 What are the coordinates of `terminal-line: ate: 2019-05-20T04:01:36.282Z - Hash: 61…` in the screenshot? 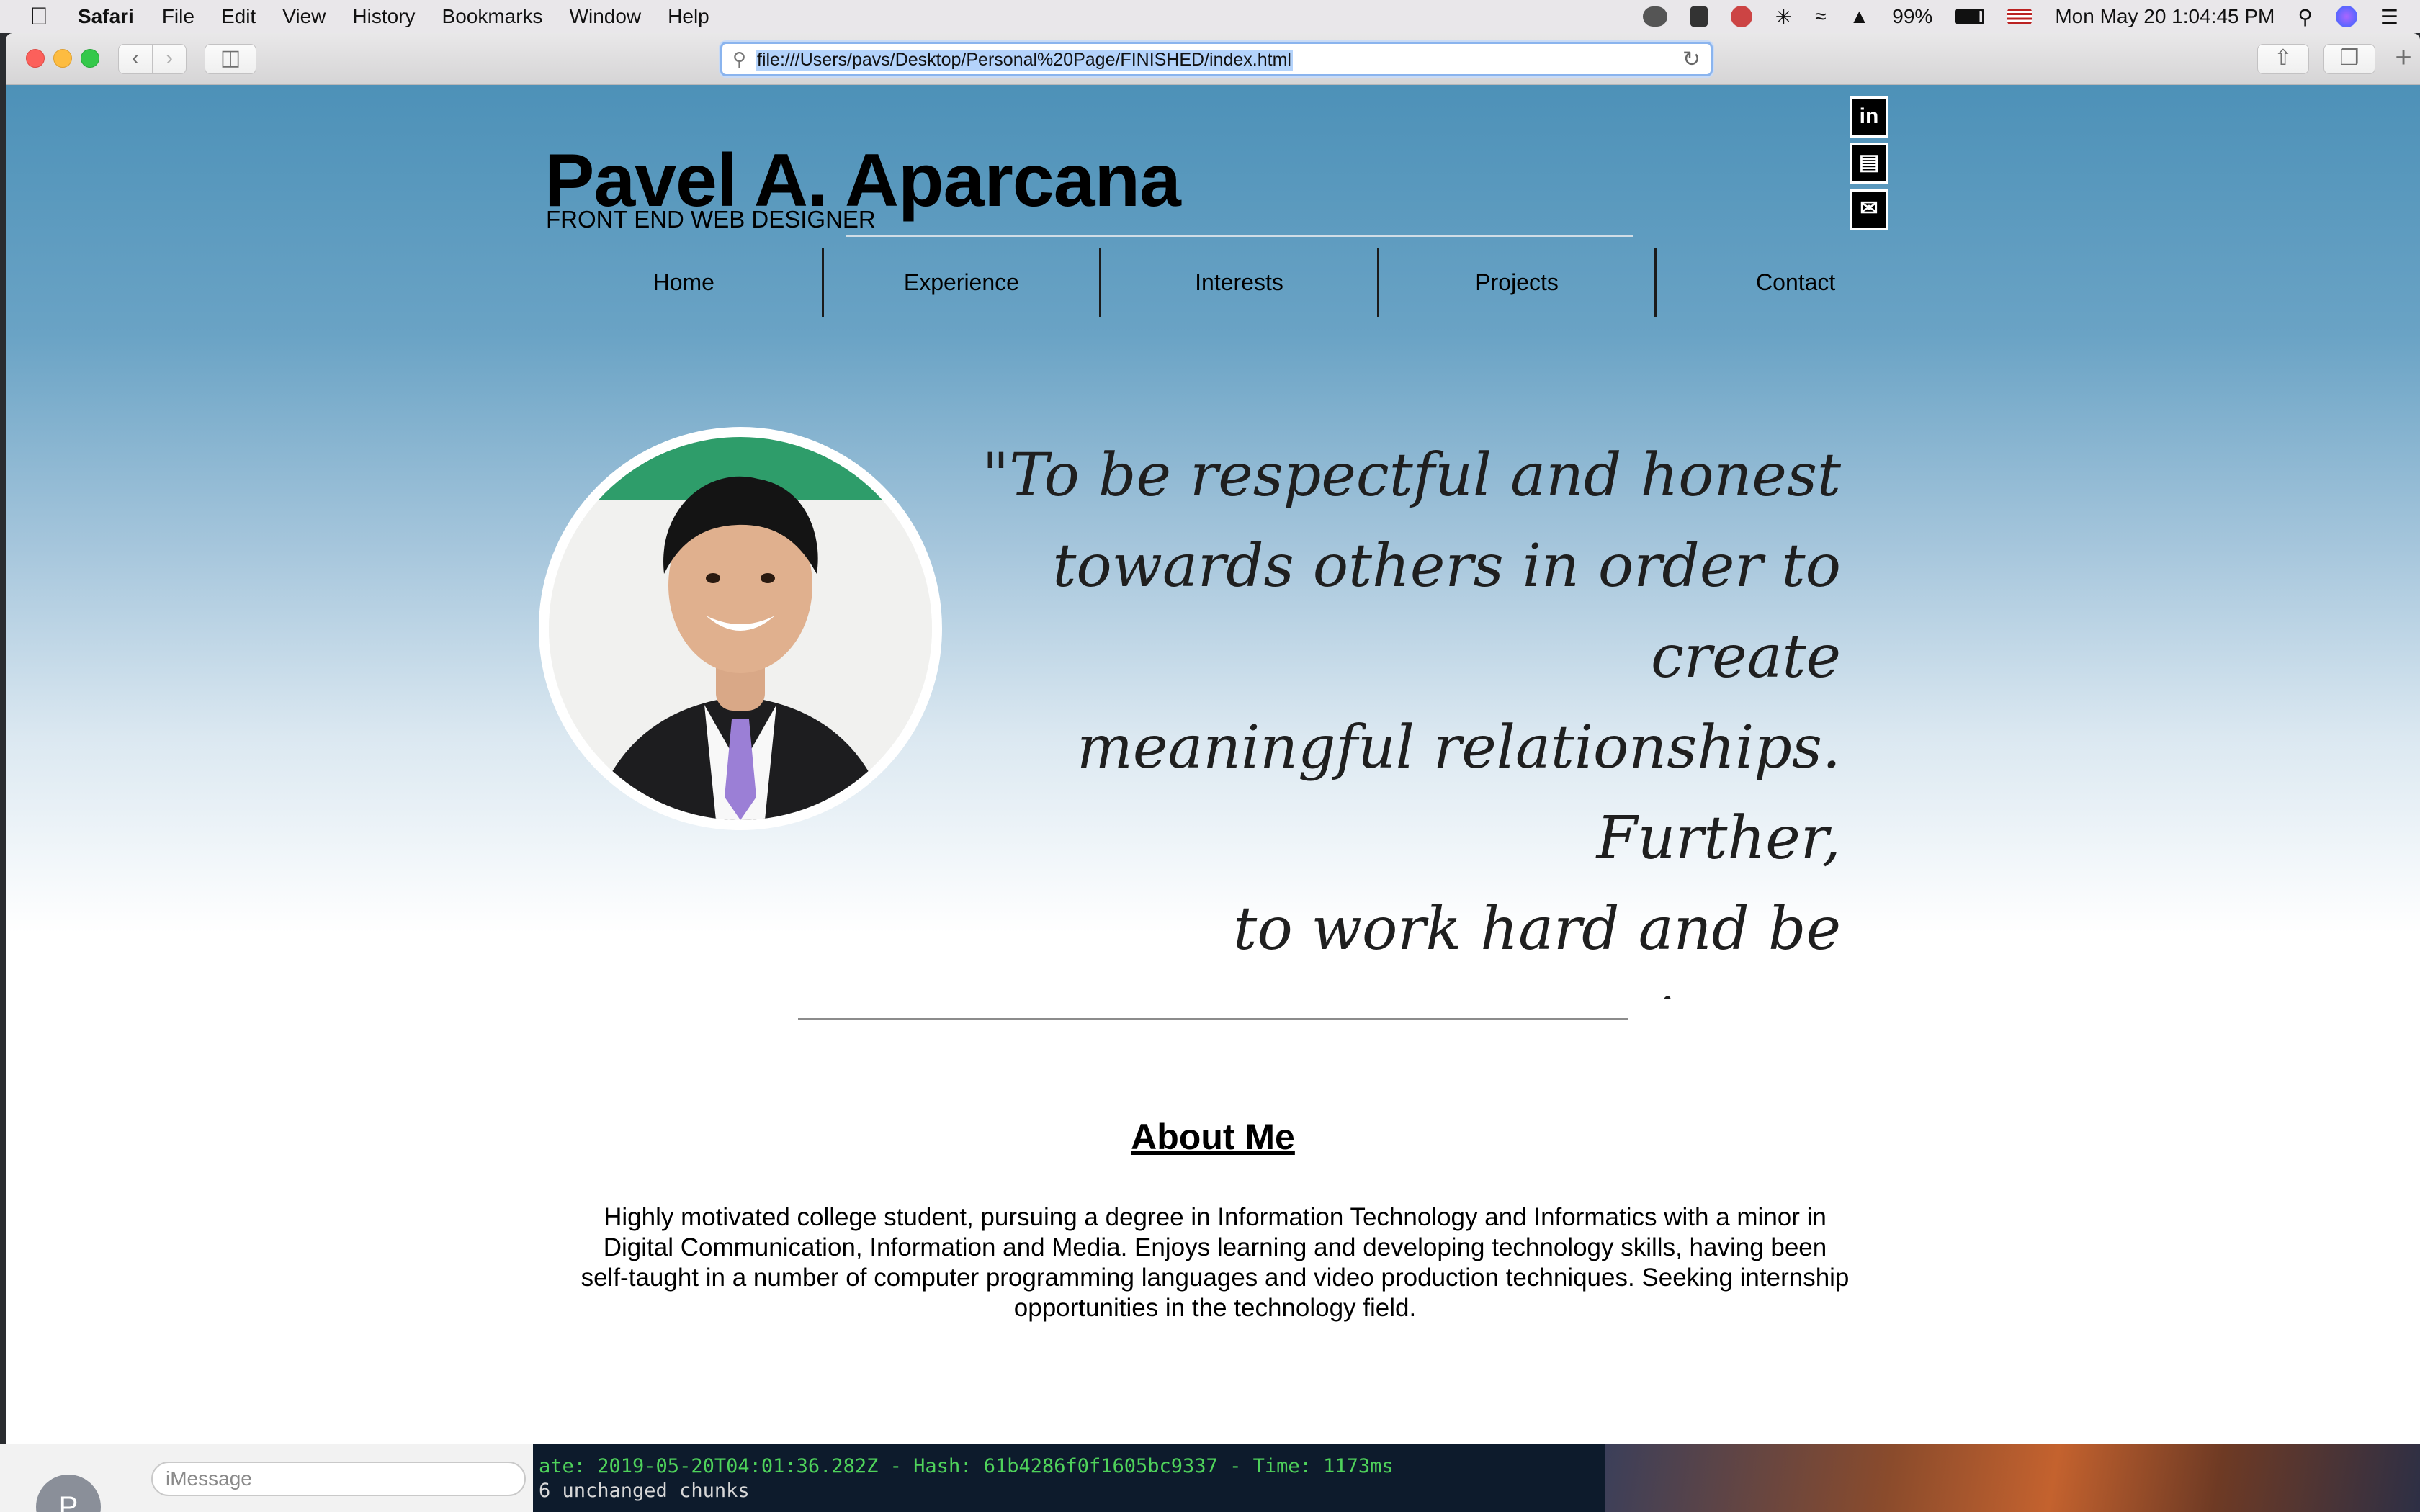 It's located at (966, 1466).